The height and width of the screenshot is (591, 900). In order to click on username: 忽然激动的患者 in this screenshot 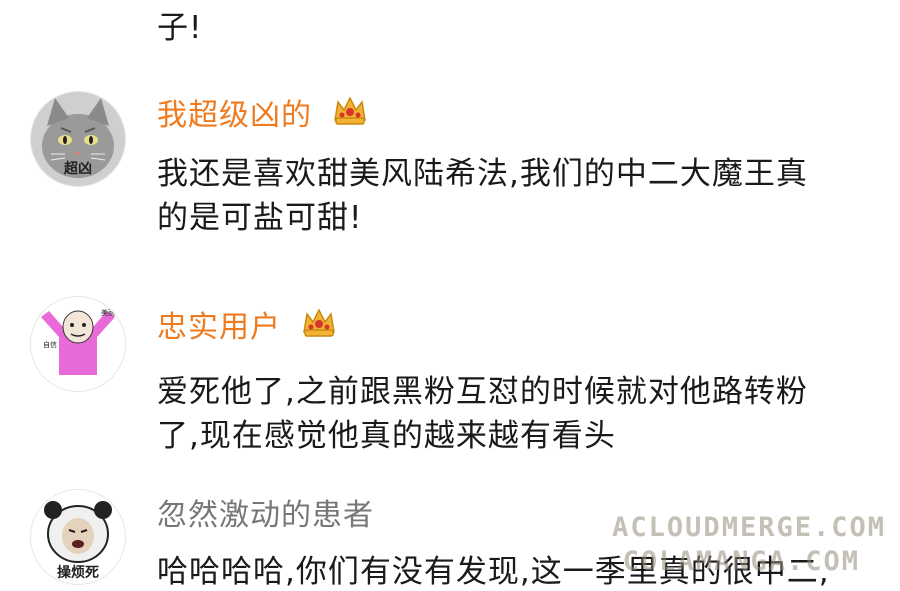, I will do `click(265, 512)`.